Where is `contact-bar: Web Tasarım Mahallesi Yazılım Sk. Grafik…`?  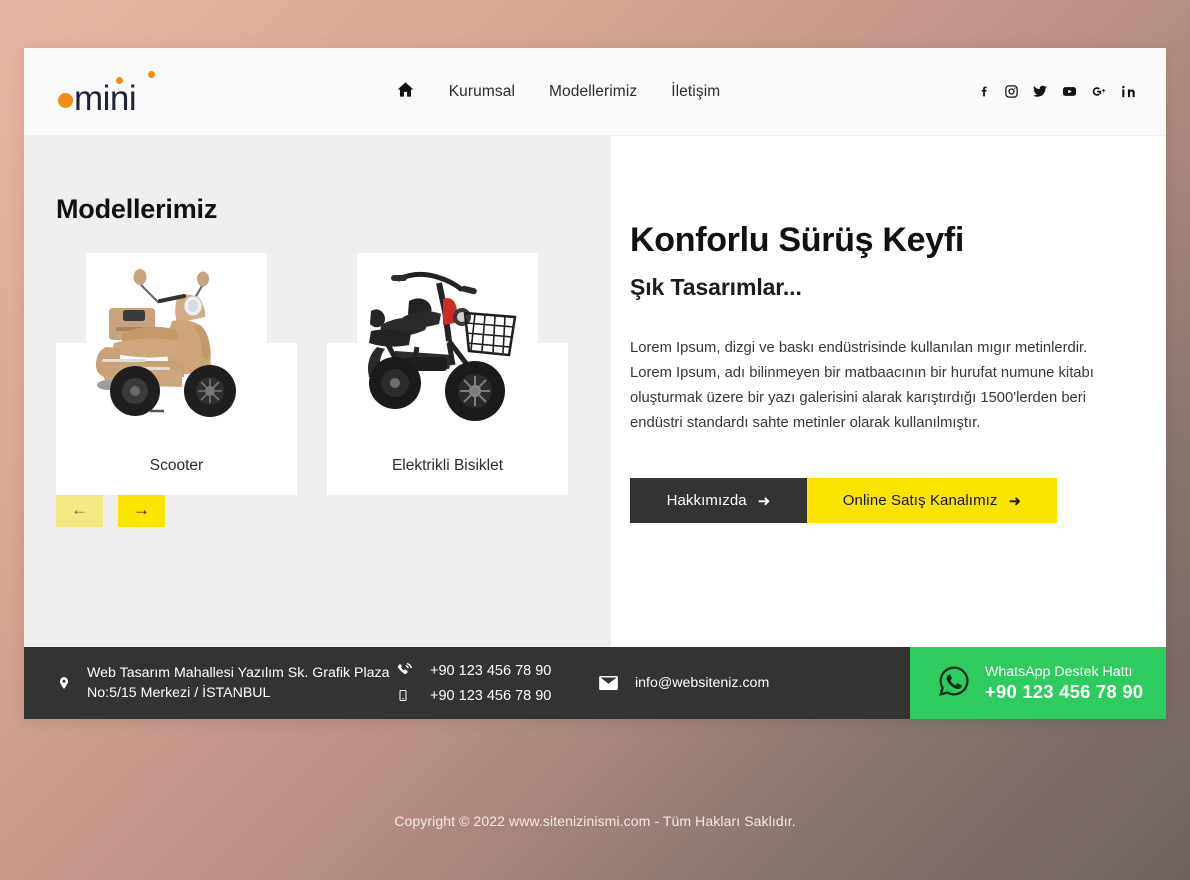 contact-bar: Web Tasarım Mahallesi Yazılım Sk. Grafik… is located at coordinates (595, 683).